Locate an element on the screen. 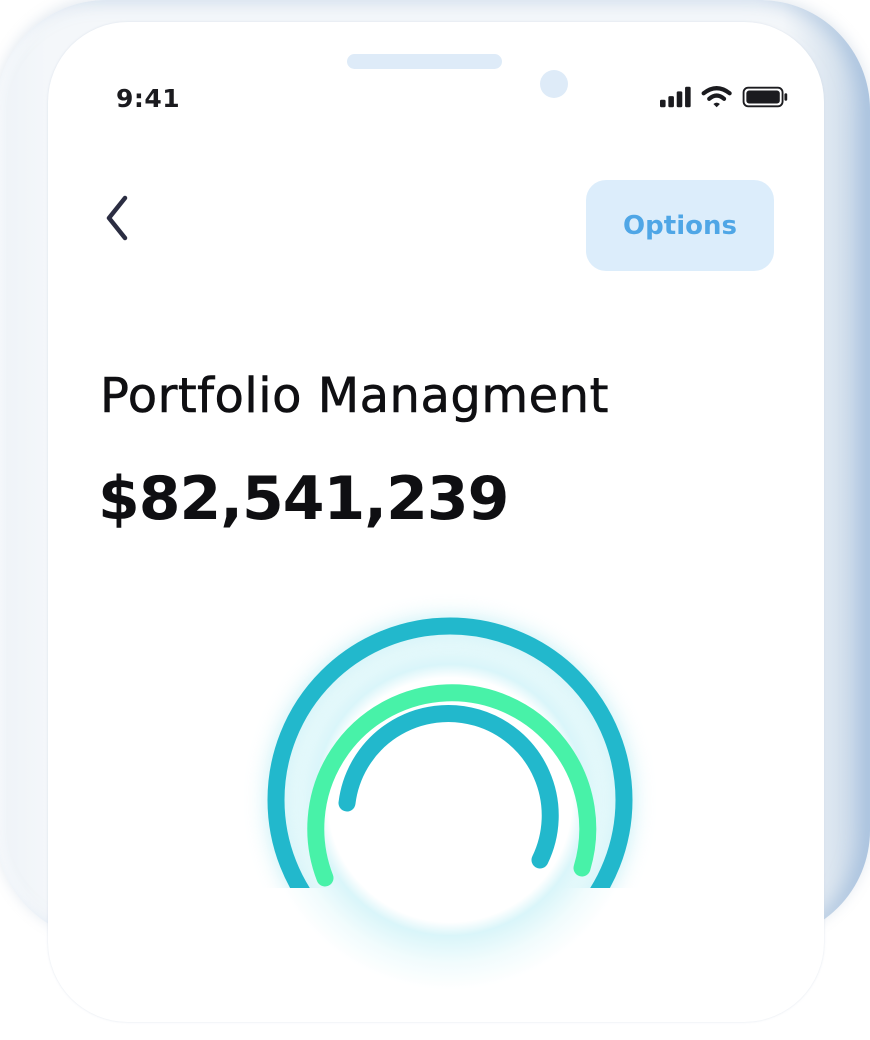 This screenshot has height=1040, width=870. status-time: 9:41 is located at coordinates (148, 98).